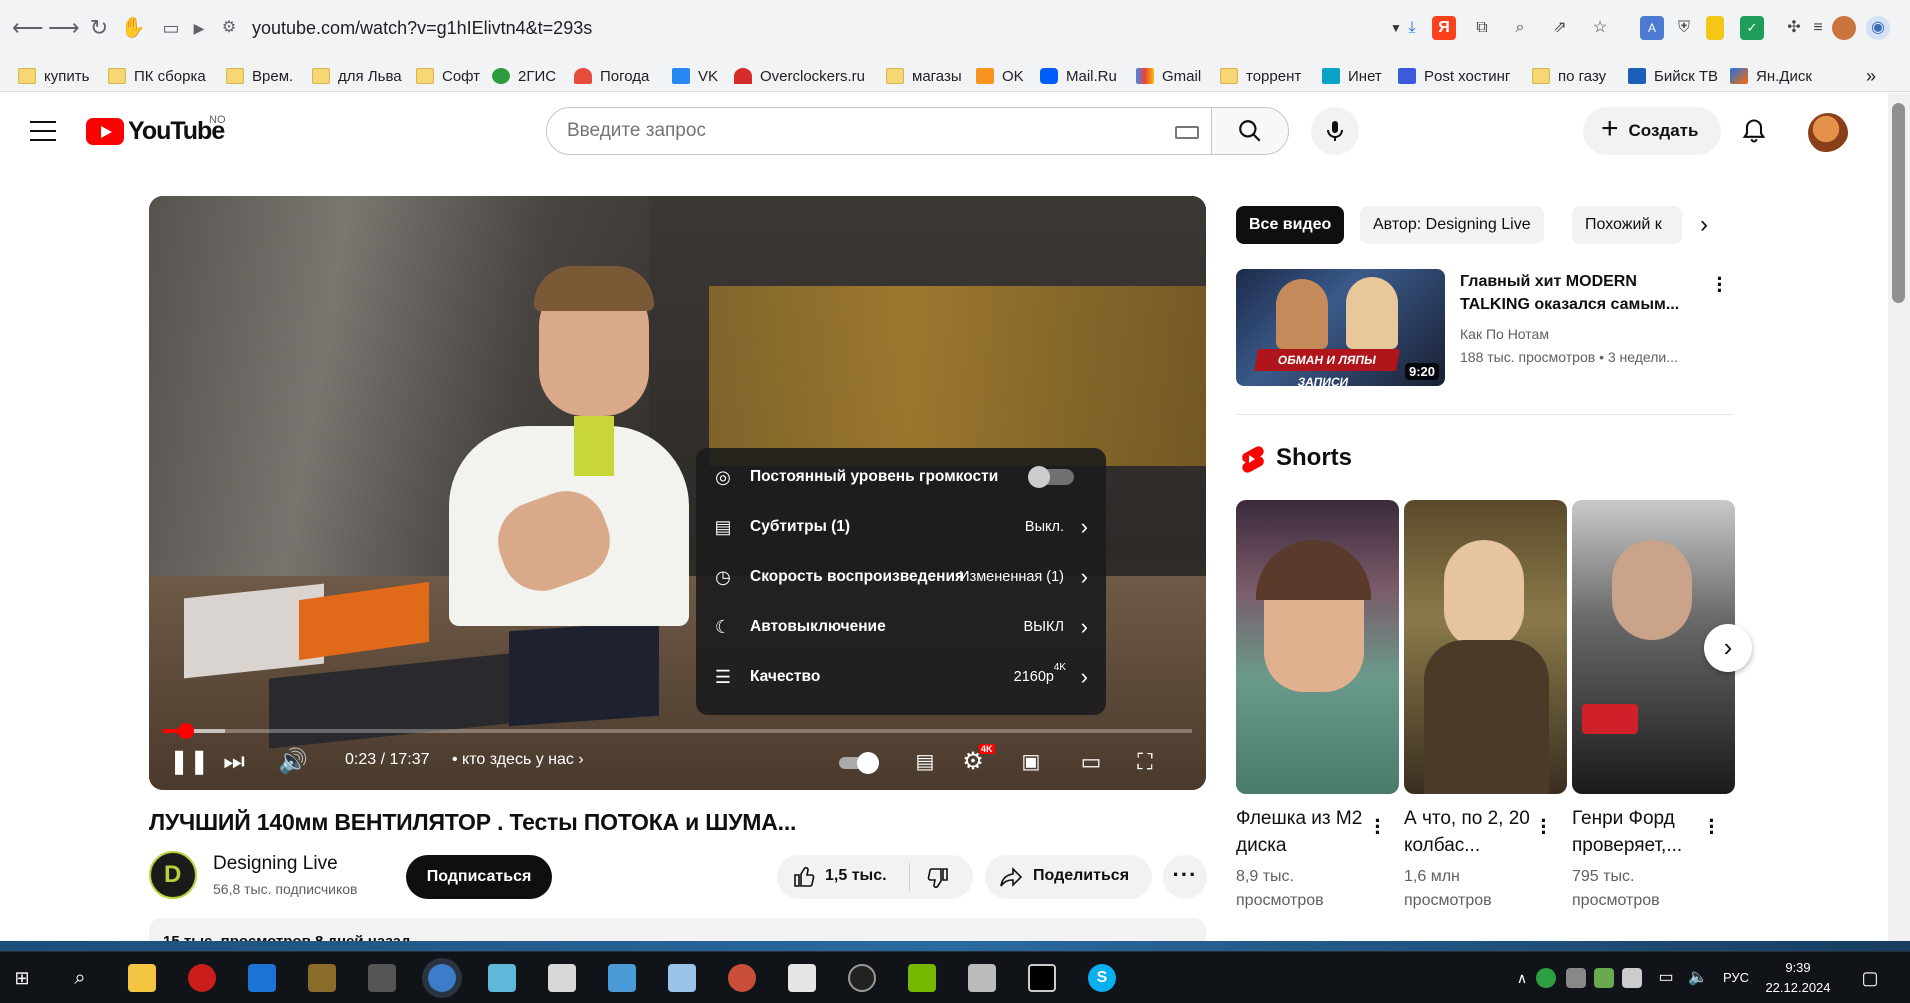 This screenshot has width=1910, height=1003. What do you see at coordinates (901, 527) in the screenshot?
I see `menu-item-subtitles: ▤ Субтитры (1) Выкл. ›` at bounding box center [901, 527].